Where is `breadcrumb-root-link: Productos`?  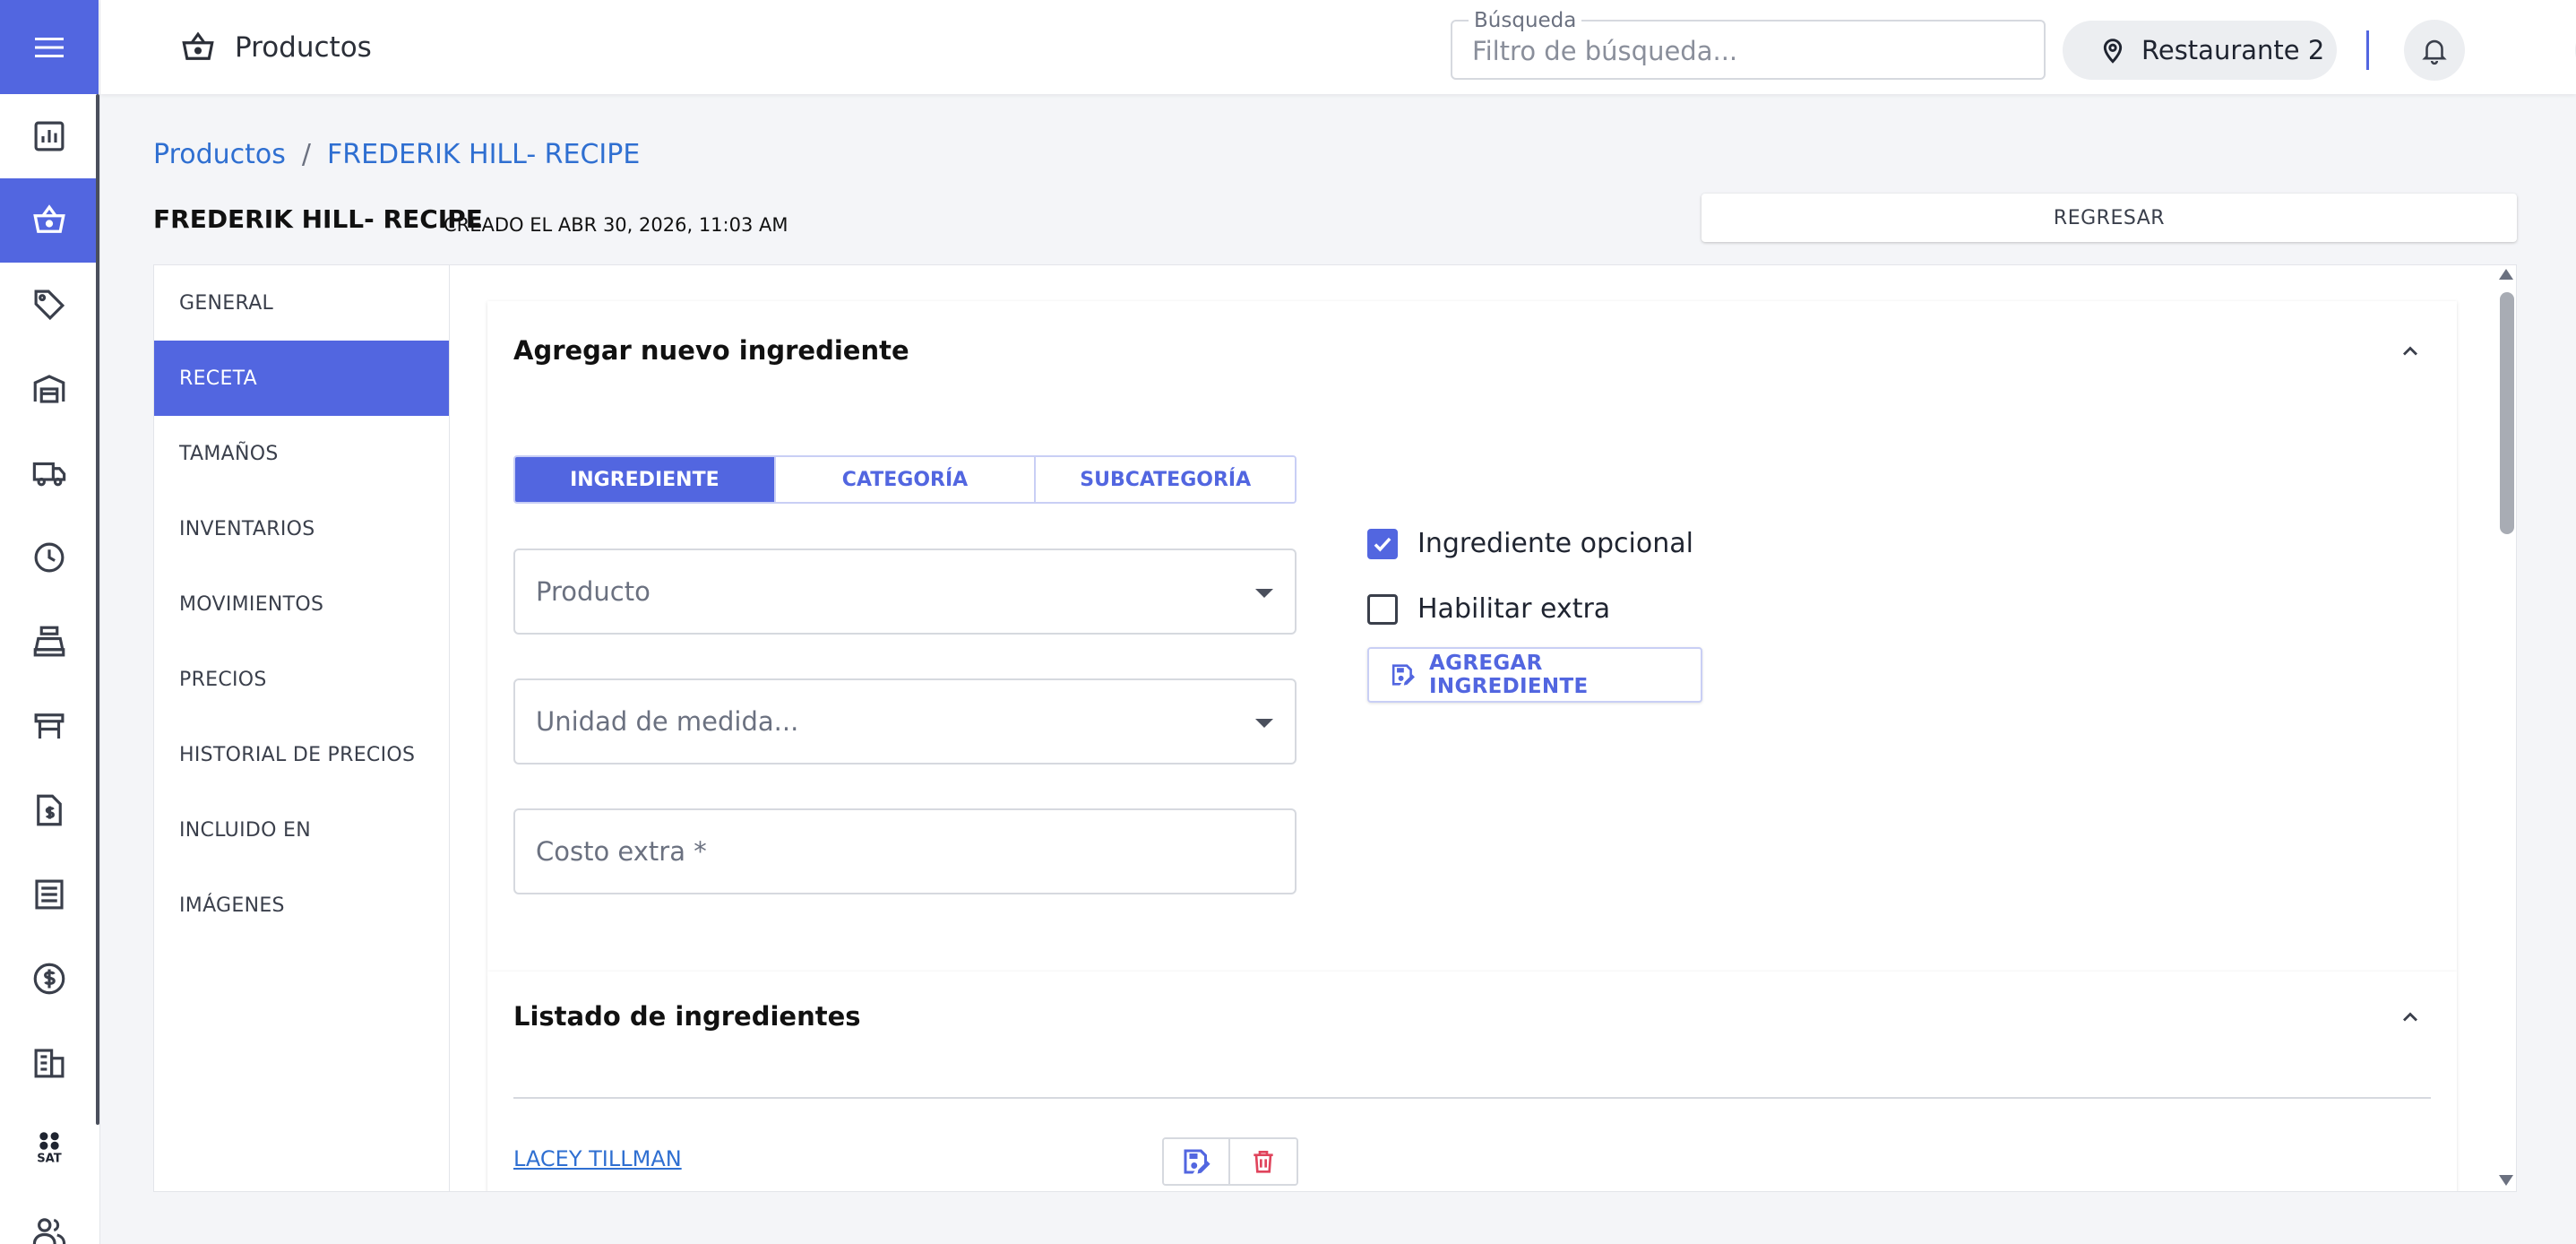 breadcrumb-root-link: Productos is located at coordinates (220, 154).